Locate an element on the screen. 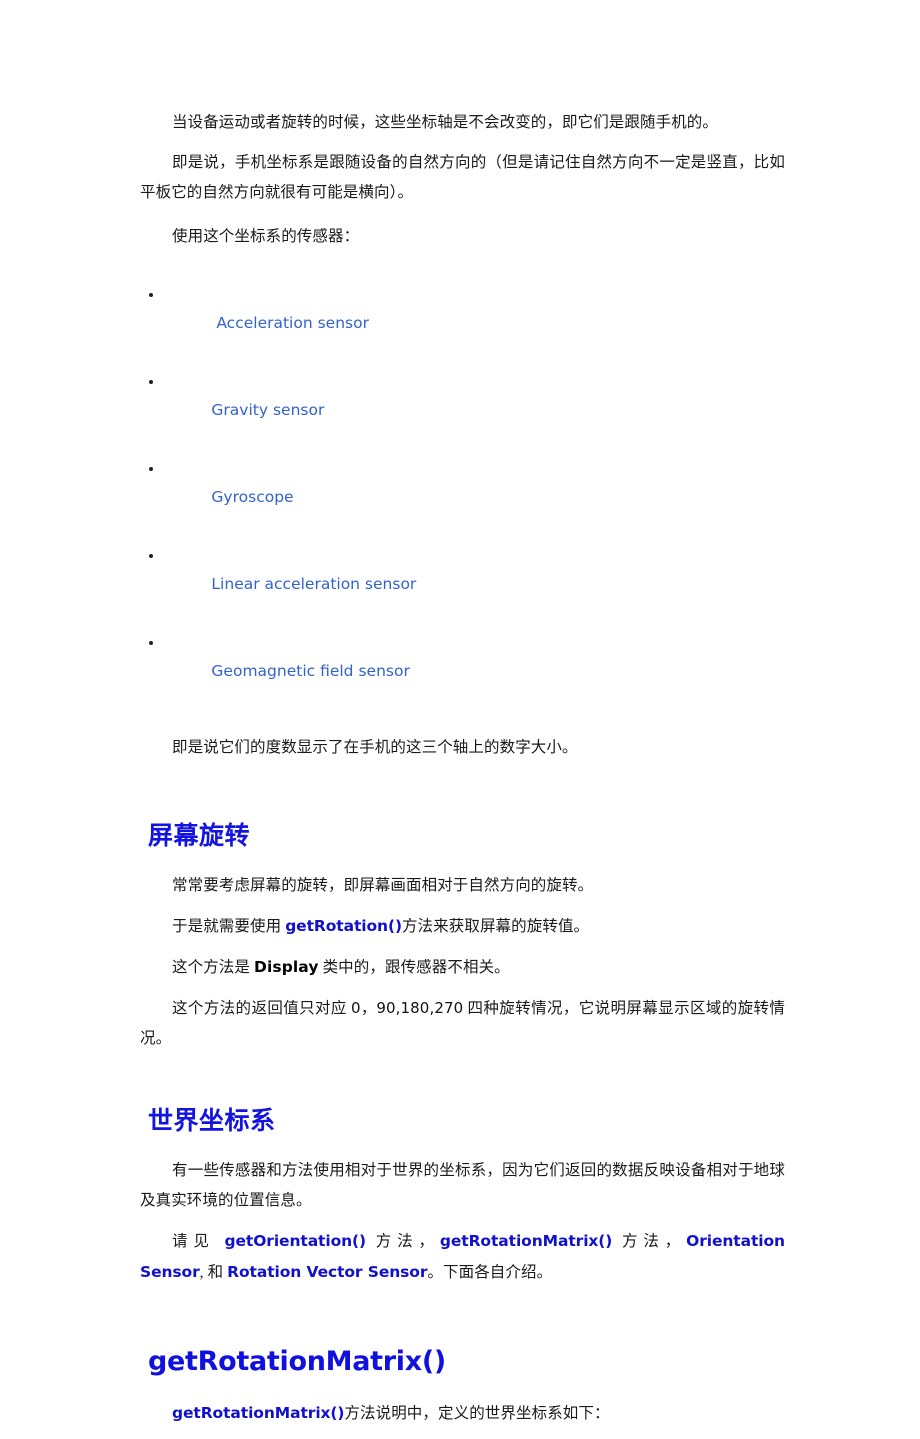 The width and height of the screenshot is (920, 1439). spacer-after-heading-screen-rotation is located at coordinates (462, 862).